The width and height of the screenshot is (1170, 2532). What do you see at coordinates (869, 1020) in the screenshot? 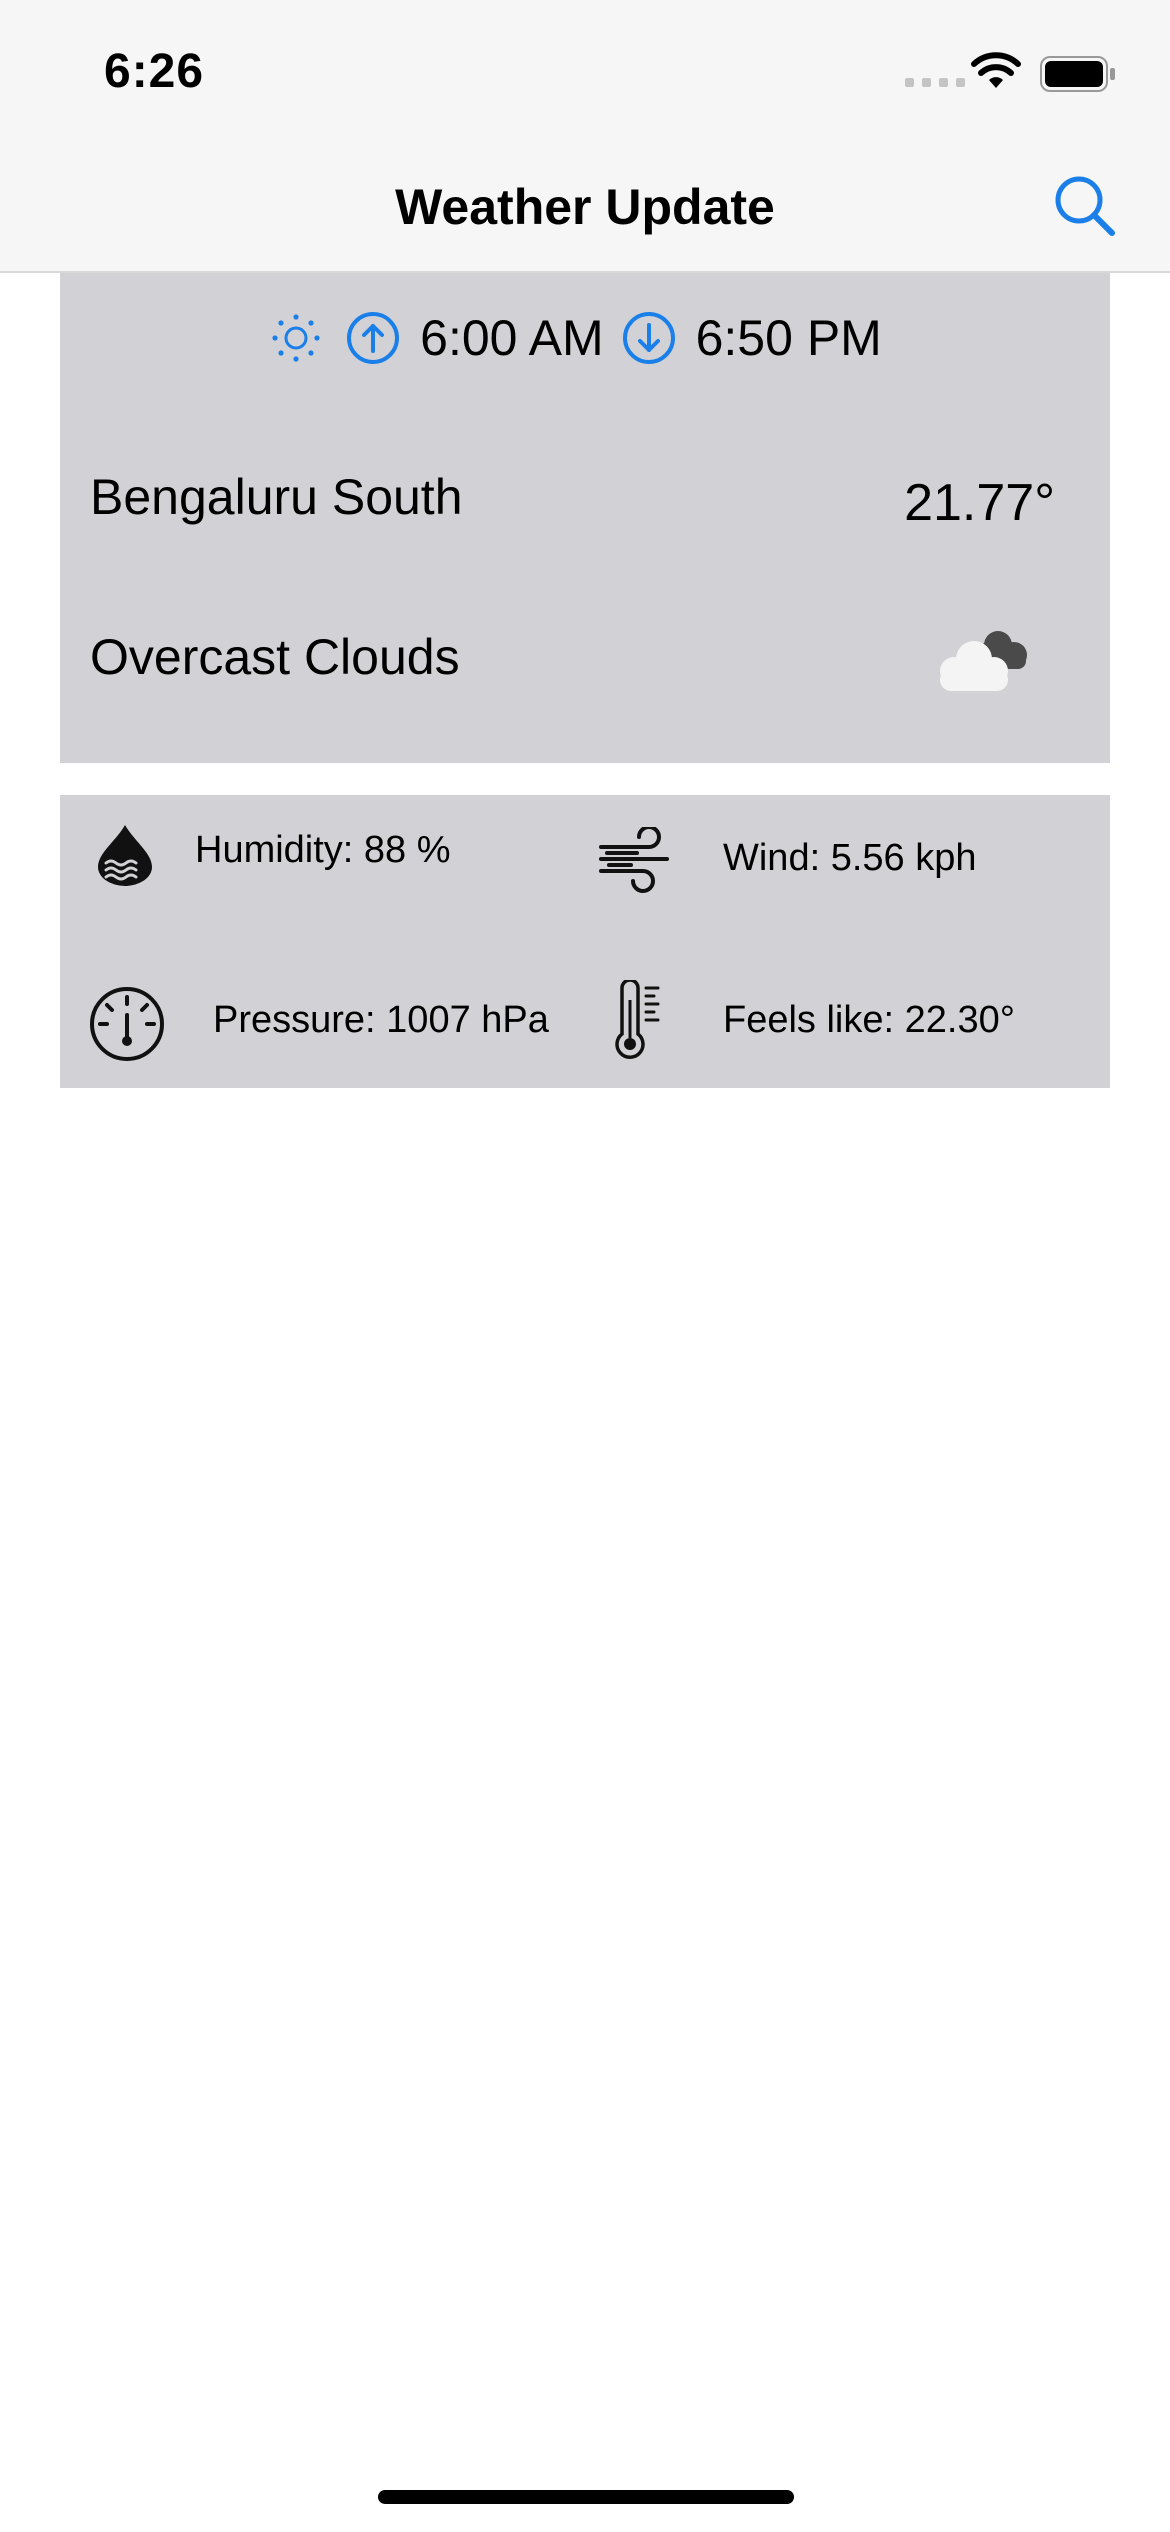
I see `feels-like-value: Feels like: 22.30°` at bounding box center [869, 1020].